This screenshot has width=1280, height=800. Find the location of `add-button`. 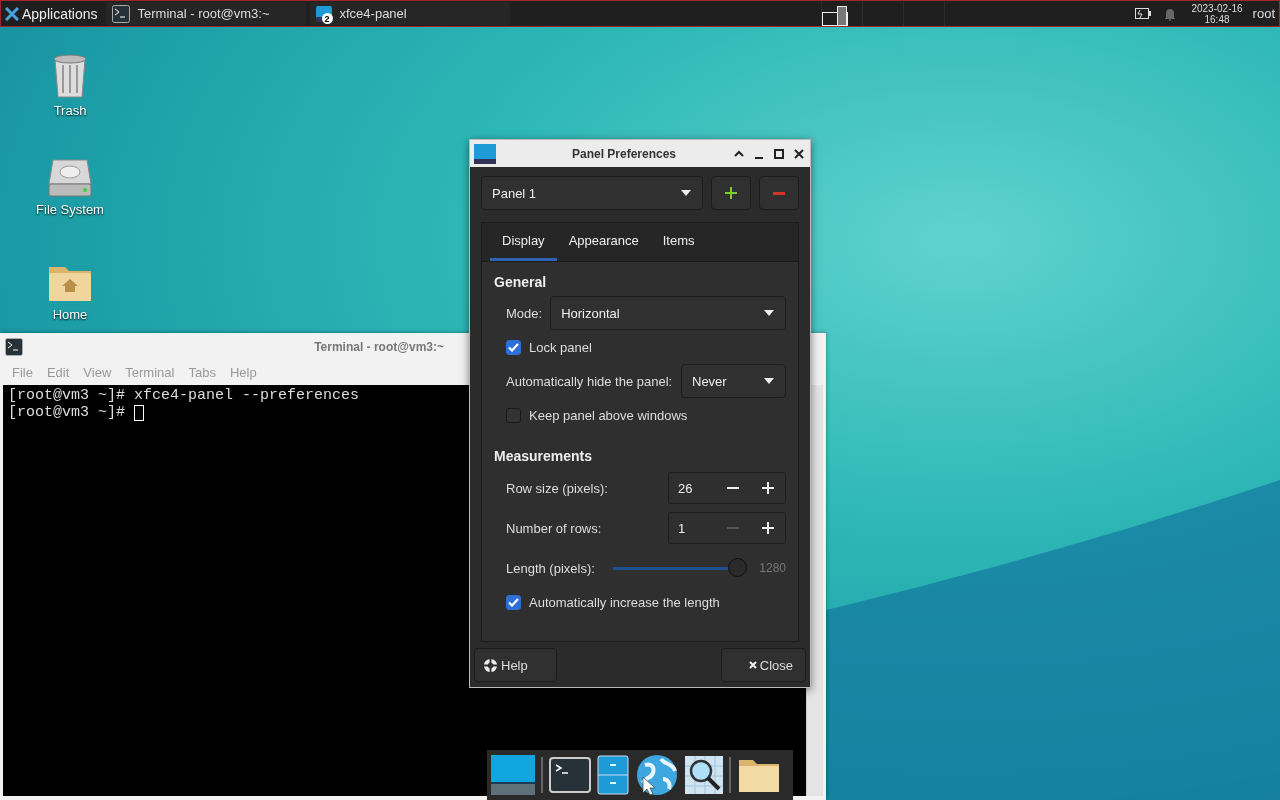

add-button is located at coordinates (731, 193).